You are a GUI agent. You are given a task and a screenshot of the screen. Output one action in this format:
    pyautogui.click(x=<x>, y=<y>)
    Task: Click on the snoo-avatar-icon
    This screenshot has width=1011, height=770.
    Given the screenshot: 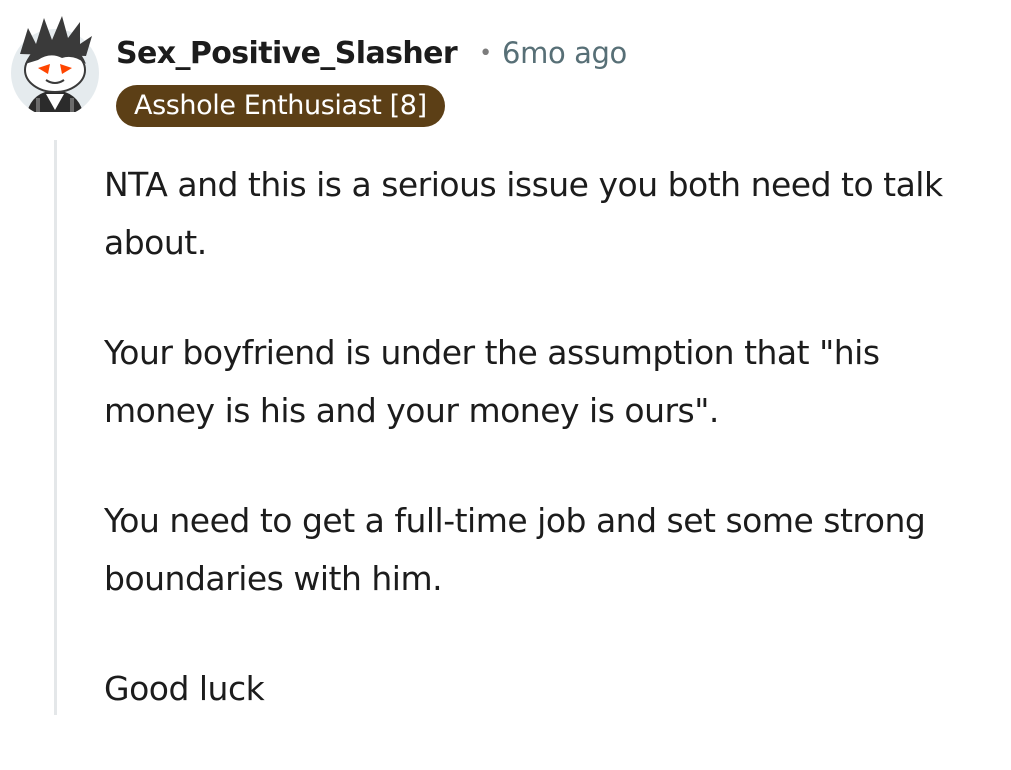 What is the action you would take?
    pyautogui.click(x=55, y=64)
    